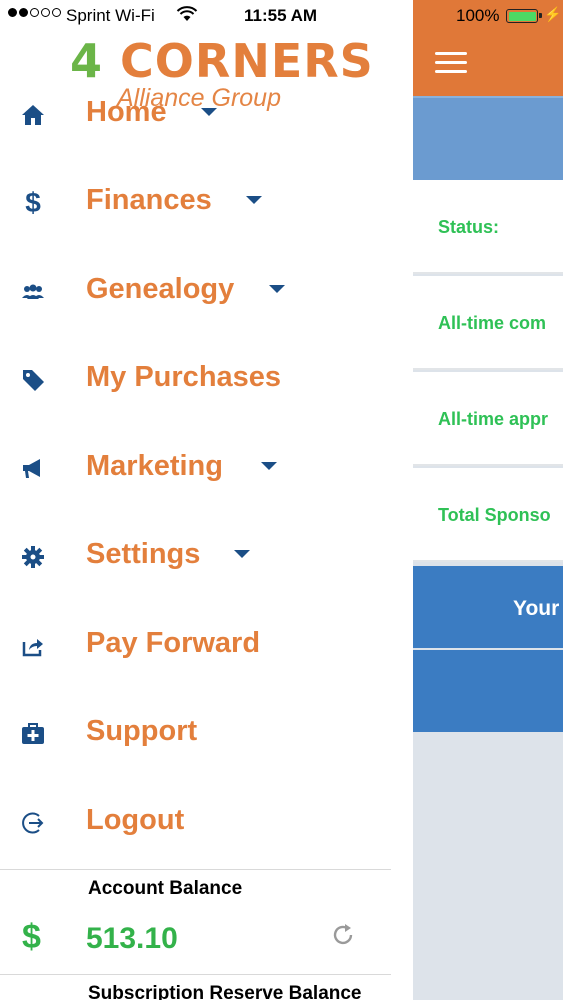 This screenshot has height=1000, width=563. I want to click on total-sponsored-row: Total Sponso, so click(488, 515).